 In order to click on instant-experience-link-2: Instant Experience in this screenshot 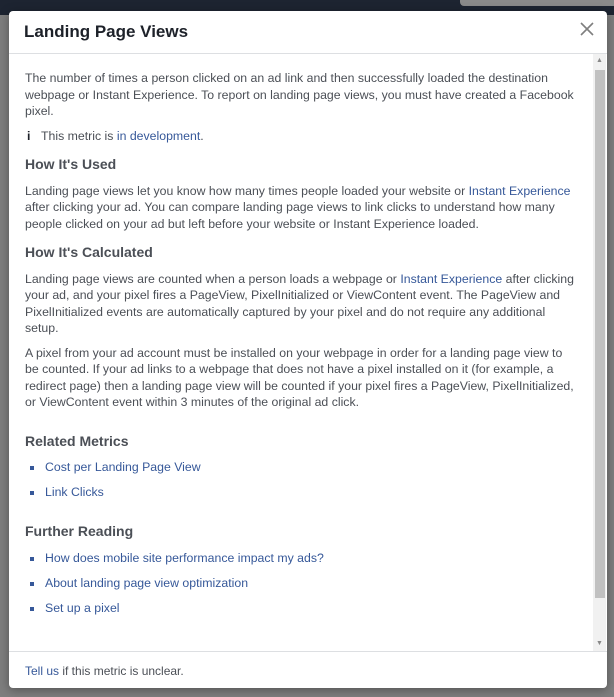, I will do `click(451, 279)`.